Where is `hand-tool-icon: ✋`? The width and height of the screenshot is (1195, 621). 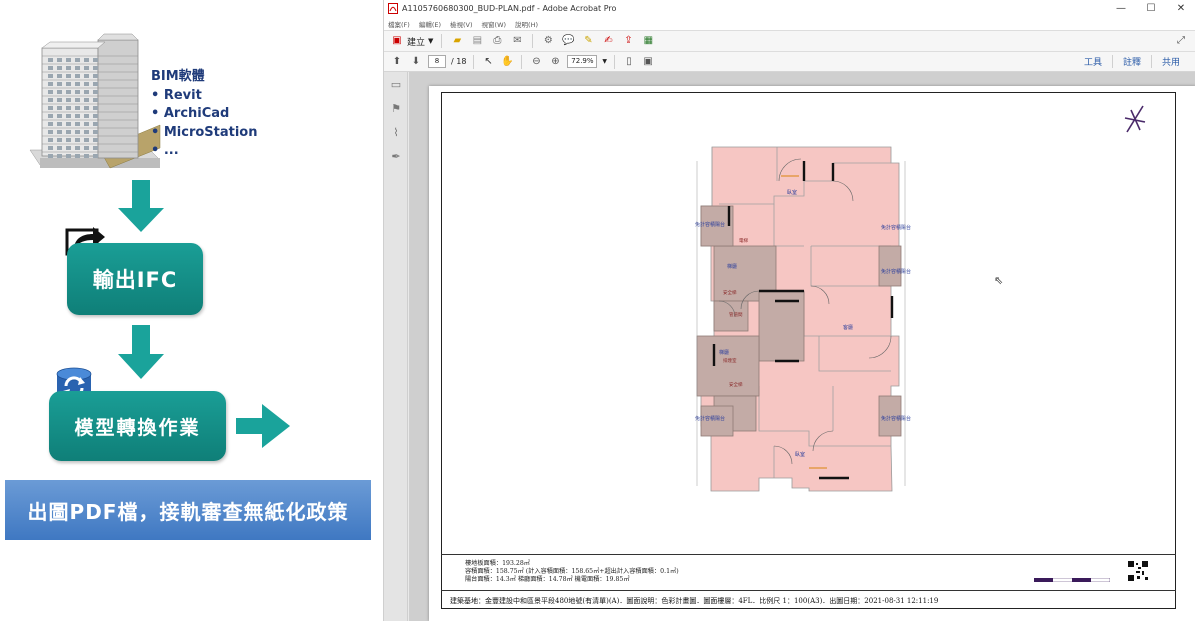
hand-tool-icon: ✋ is located at coordinates (507, 62).